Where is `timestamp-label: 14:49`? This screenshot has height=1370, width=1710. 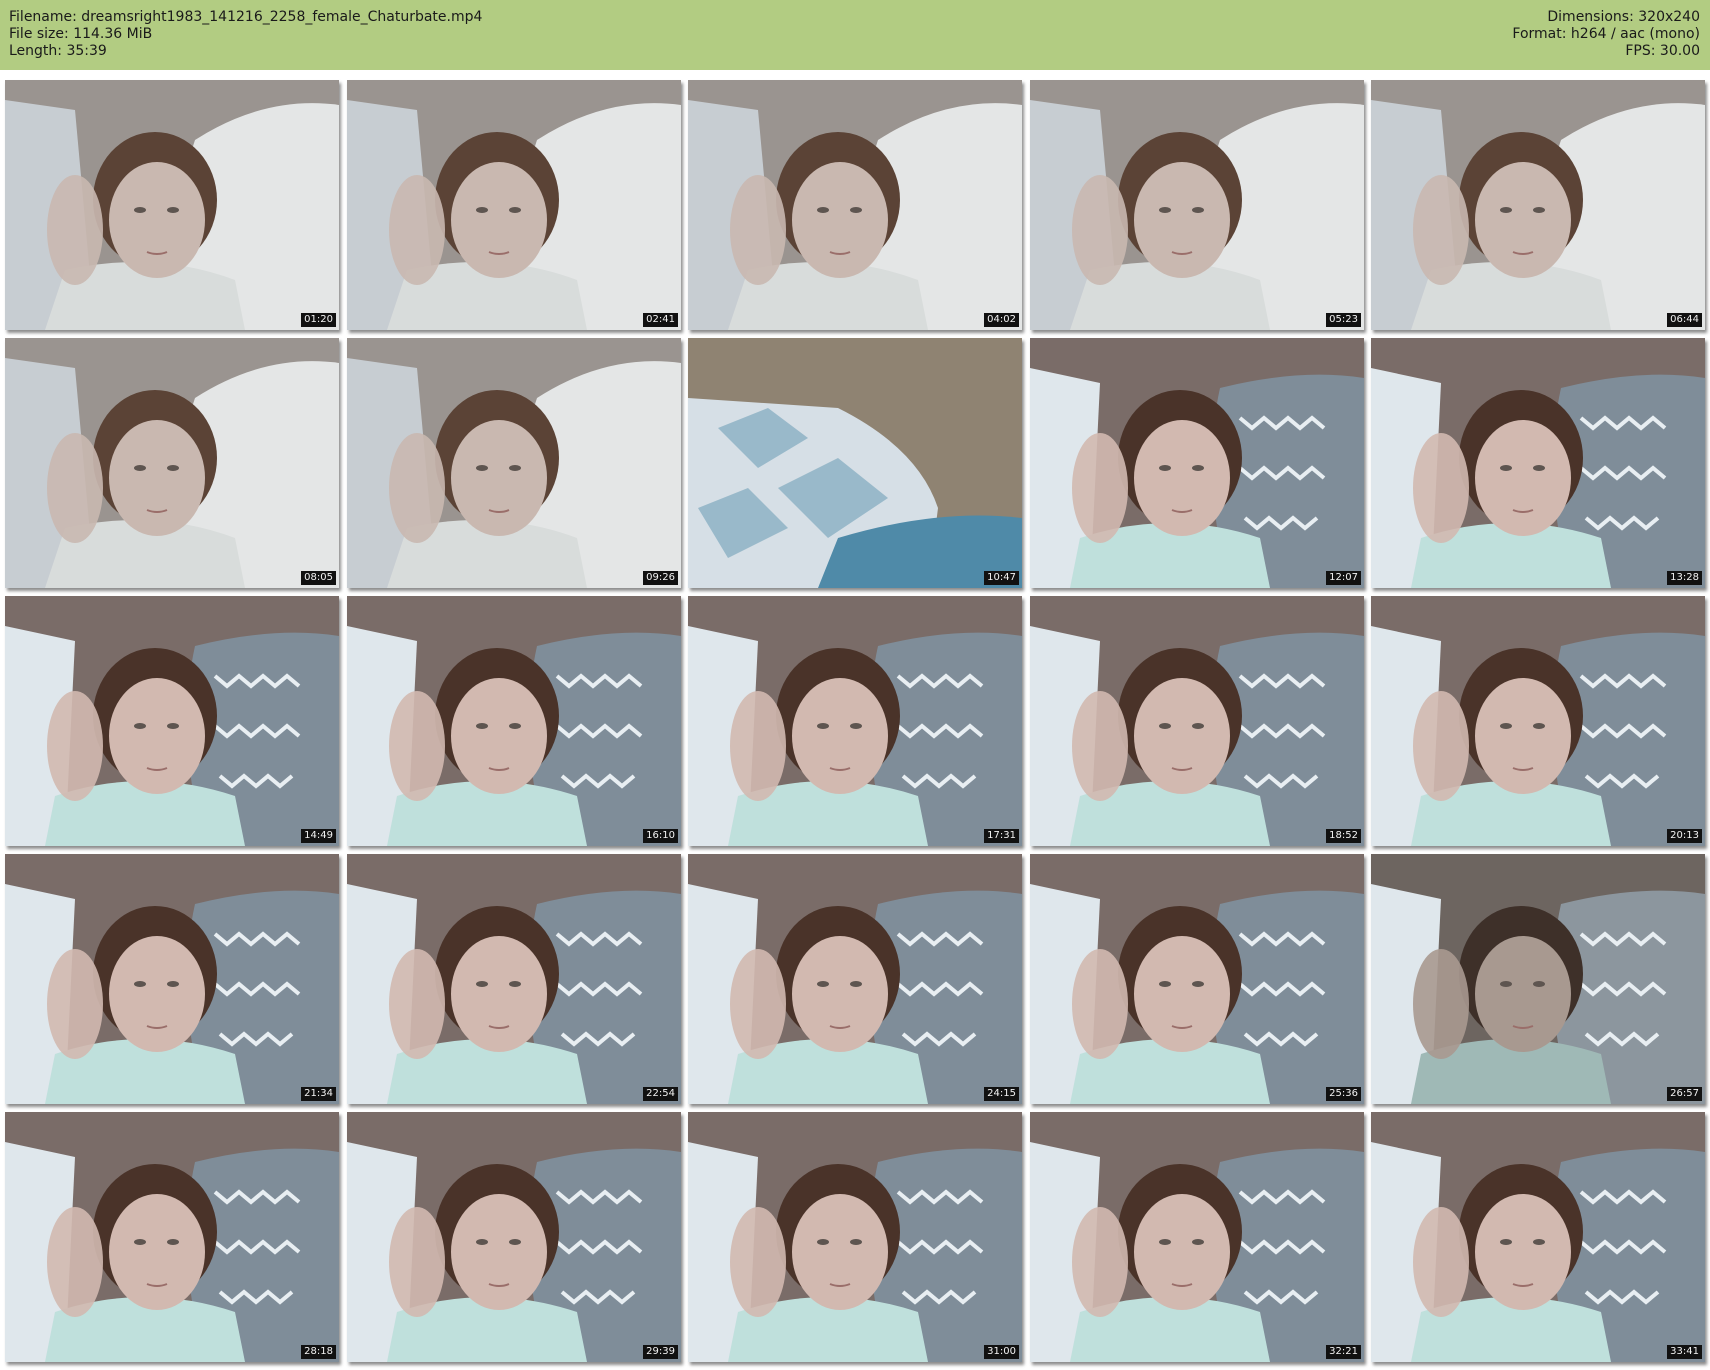
timestamp-label: 14:49 is located at coordinates (318, 836).